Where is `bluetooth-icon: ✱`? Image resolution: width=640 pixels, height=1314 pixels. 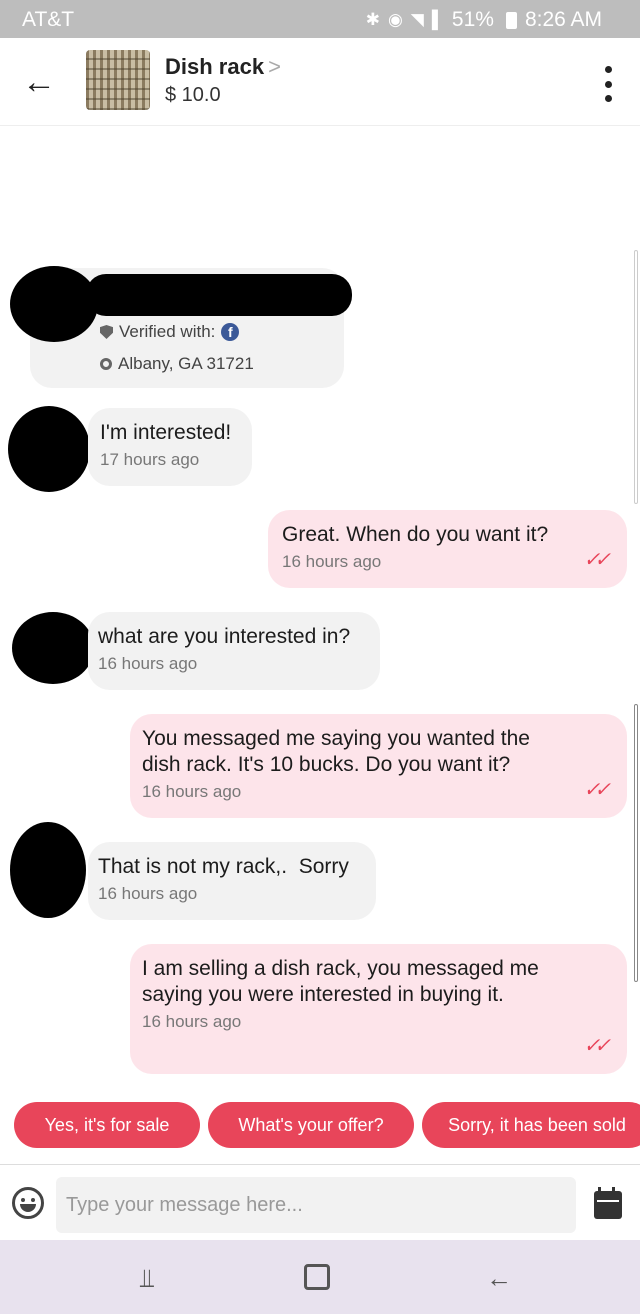 bluetooth-icon: ✱ is located at coordinates (372, 19).